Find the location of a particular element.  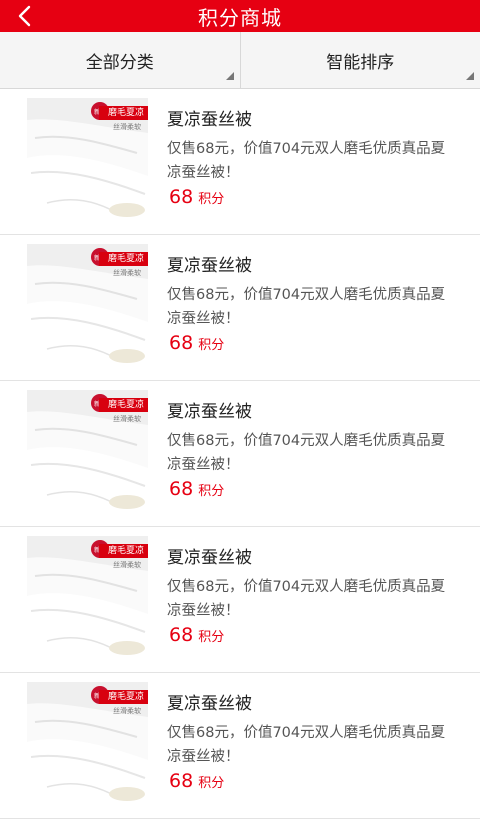

category-filter-label: 全部分类 is located at coordinates (120, 60).